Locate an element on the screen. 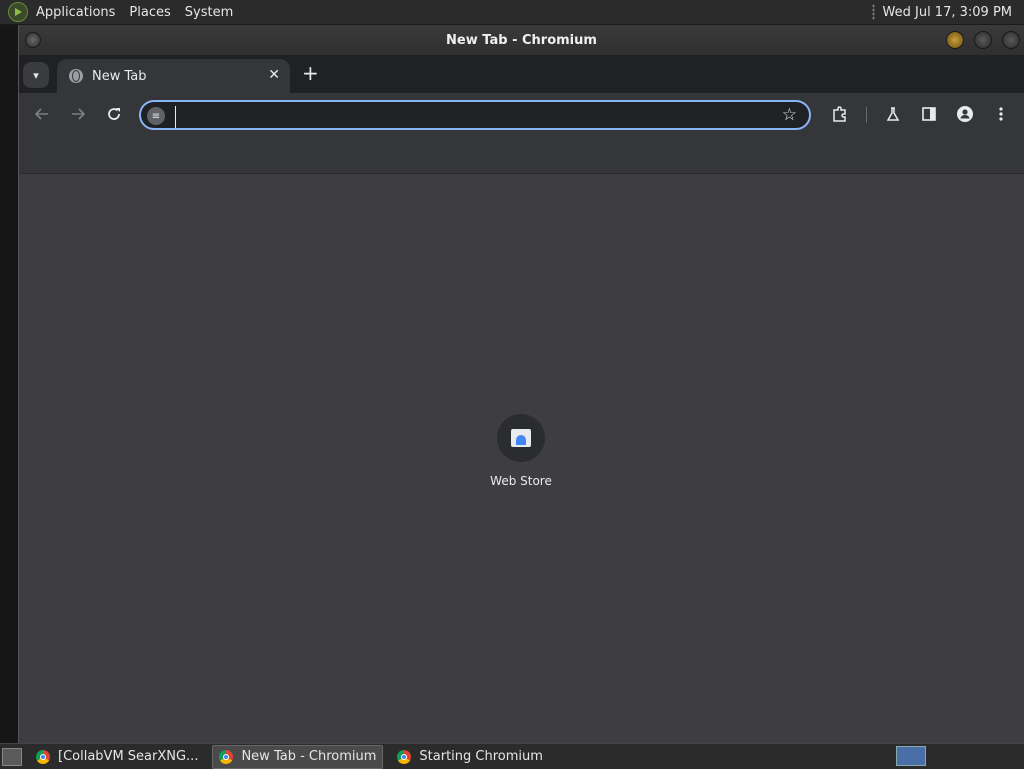 The image size is (1024, 769). forward-icon is located at coordinates (78, 114).